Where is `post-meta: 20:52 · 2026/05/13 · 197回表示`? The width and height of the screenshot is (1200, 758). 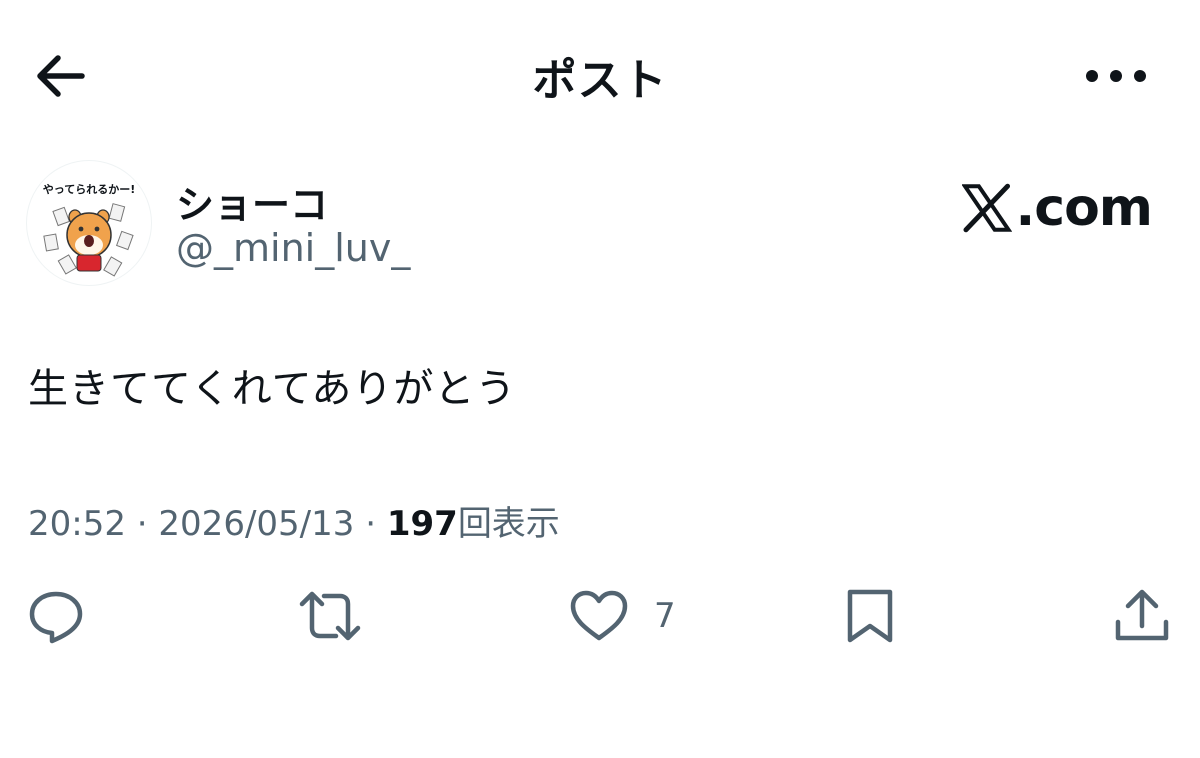 post-meta: 20:52 · 2026/05/13 · 197回表示 is located at coordinates (294, 520).